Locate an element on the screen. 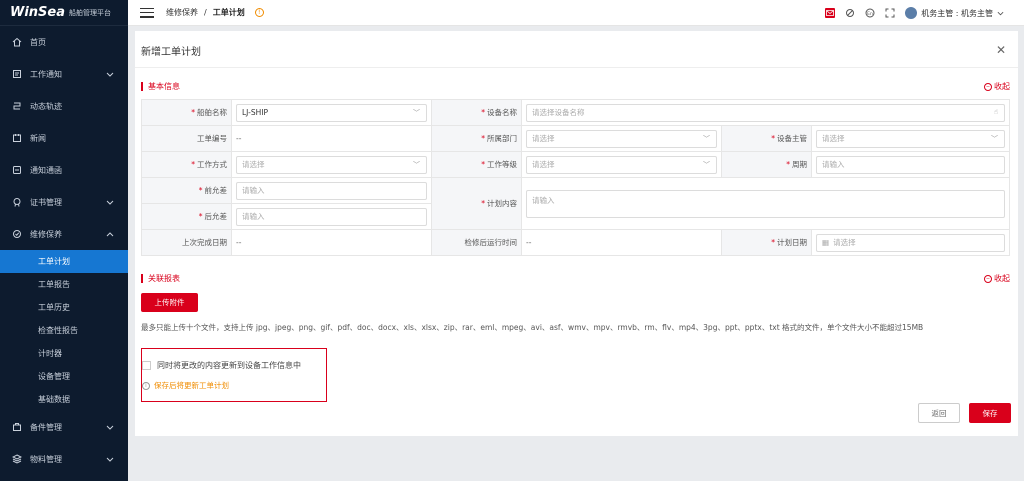  label-cycle: * 周期 is located at coordinates (766, 164).